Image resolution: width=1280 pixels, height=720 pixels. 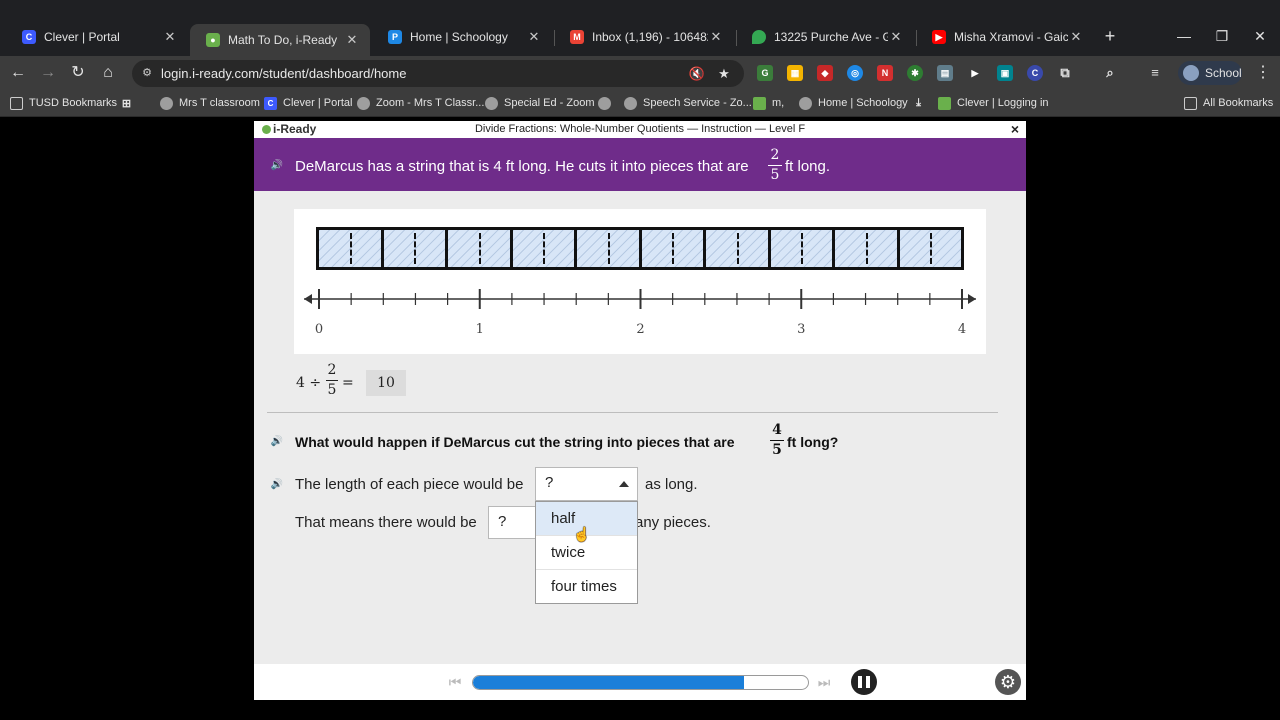 I want to click on apps-grid-icon: ⊞, so click(x=129, y=103).